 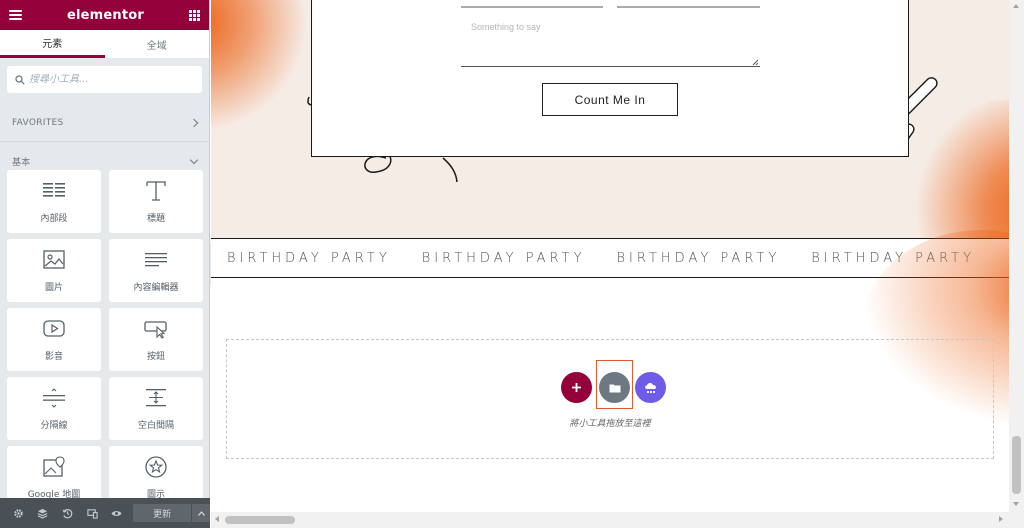 What do you see at coordinates (156, 259) in the screenshot?
I see `text-editor-icon` at bounding box center [156, 259].